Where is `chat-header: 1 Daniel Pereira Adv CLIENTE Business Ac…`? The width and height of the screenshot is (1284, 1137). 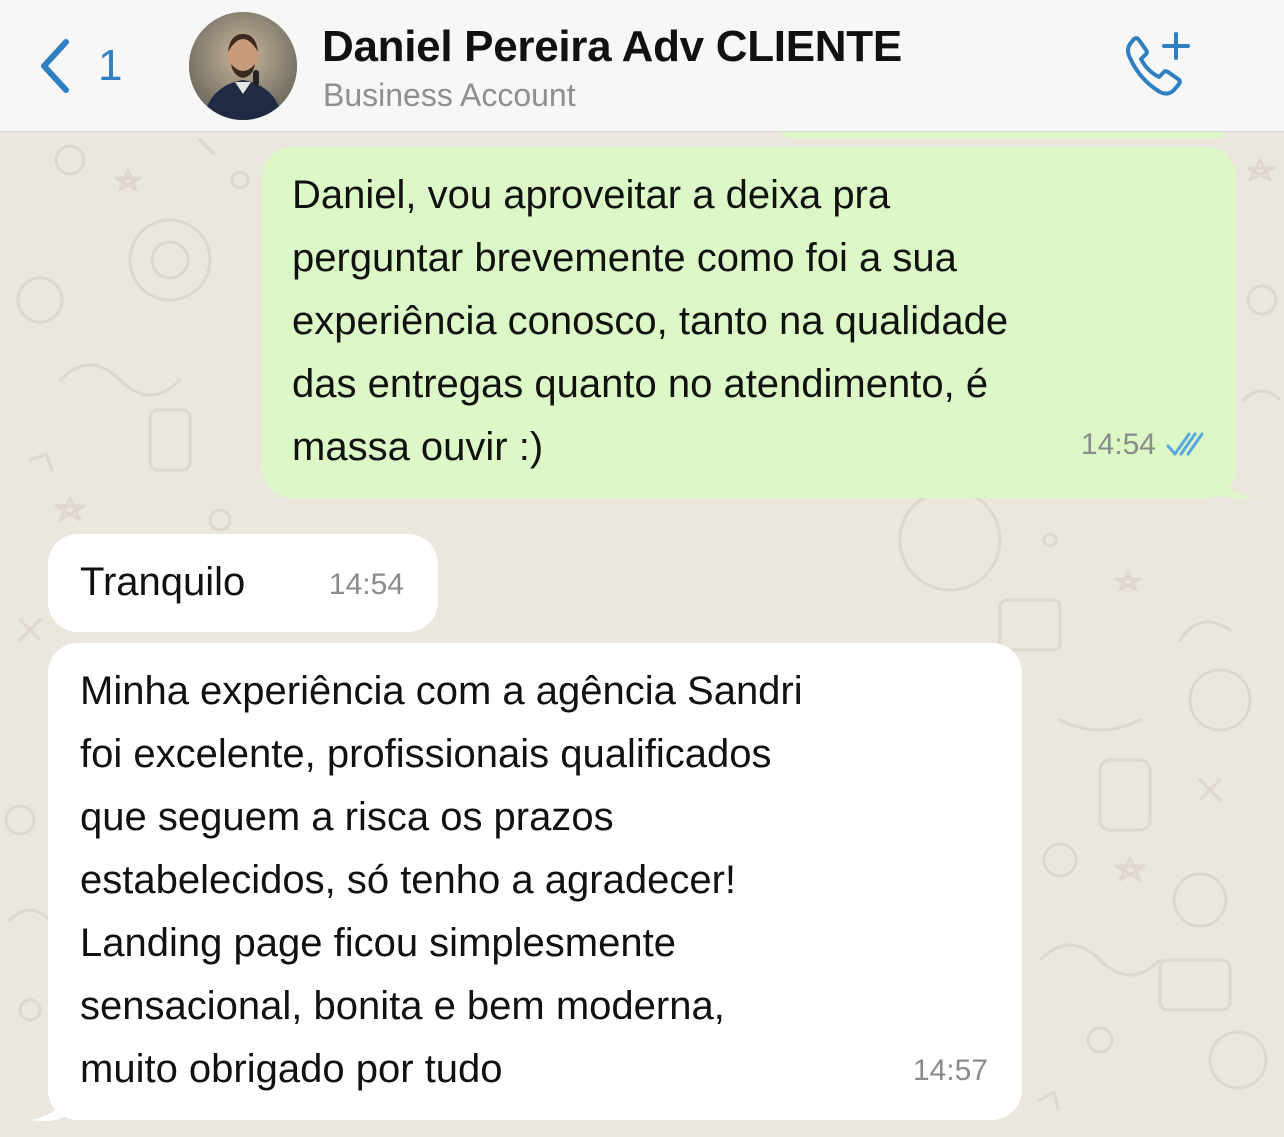
chat-header: 1 Daniel Pereira Adv CLIENTE Business Ac… is located at coordinates (642, 66).